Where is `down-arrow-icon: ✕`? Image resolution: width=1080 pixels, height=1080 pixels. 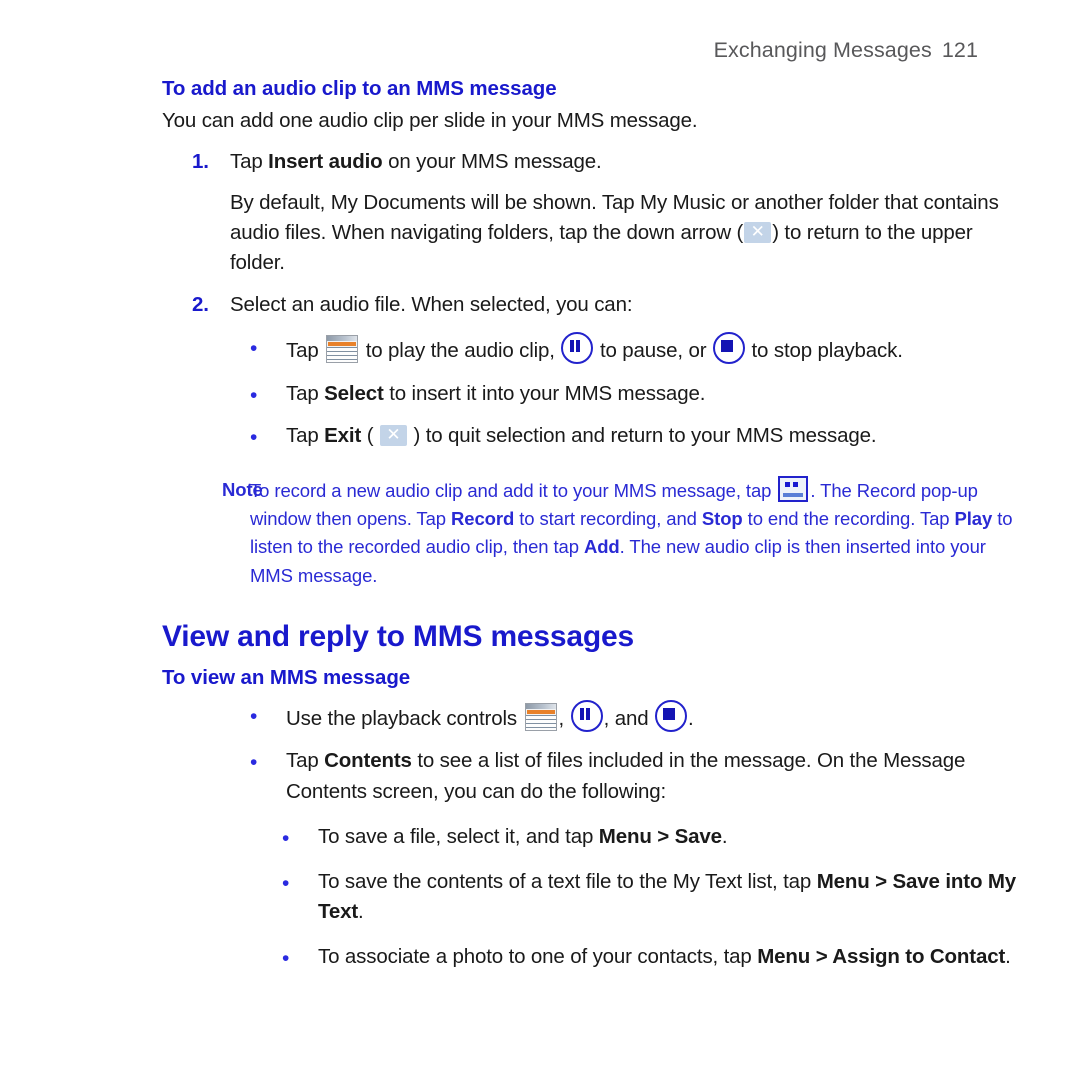 down-arrow-icon: ✕ is located at coordinates (758, 232).